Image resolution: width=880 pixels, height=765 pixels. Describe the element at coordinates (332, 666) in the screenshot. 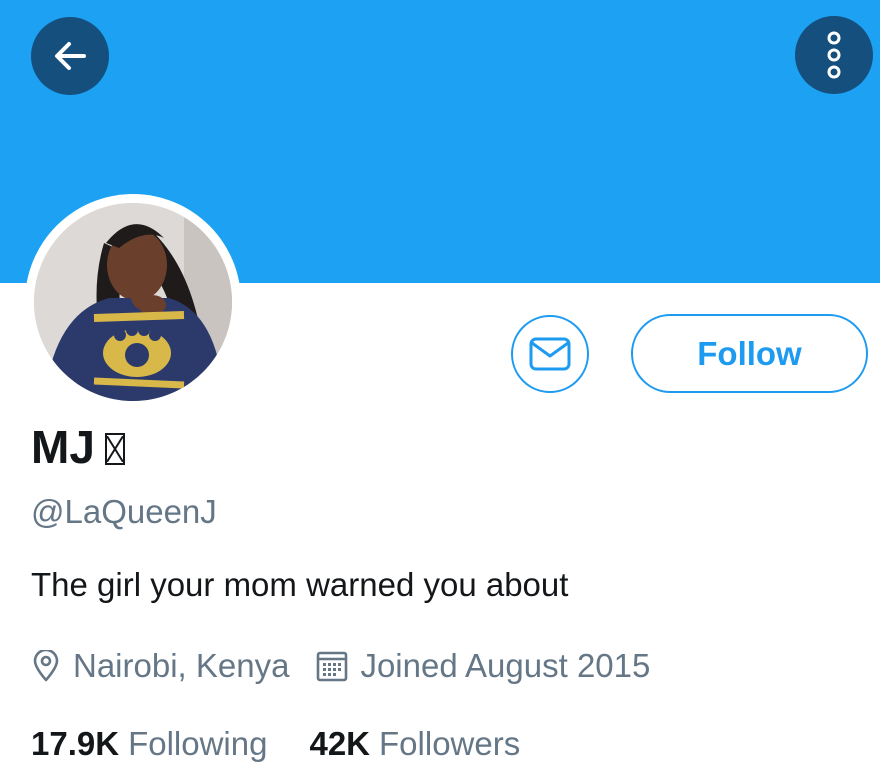

I see `calendar-icon` at that location.